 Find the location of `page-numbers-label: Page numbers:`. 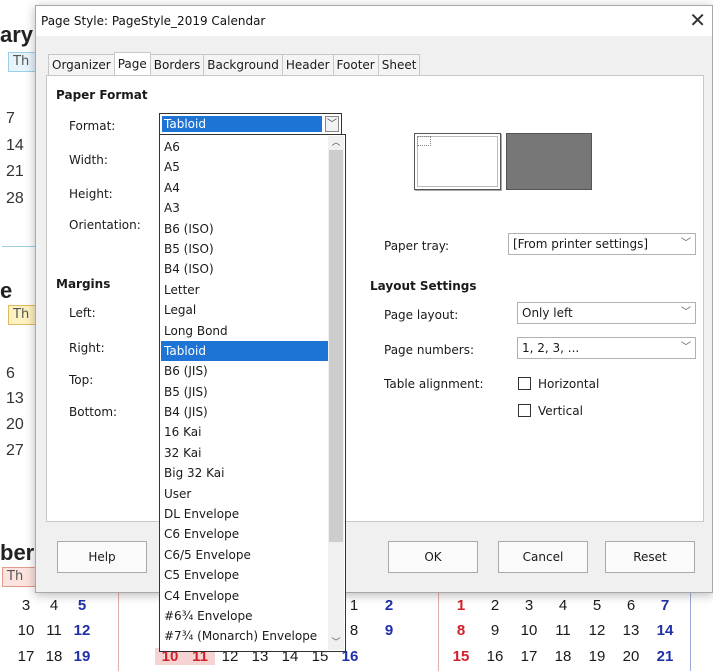

page-numbers-label: Page numbers: is located at coordinates (429, 350).